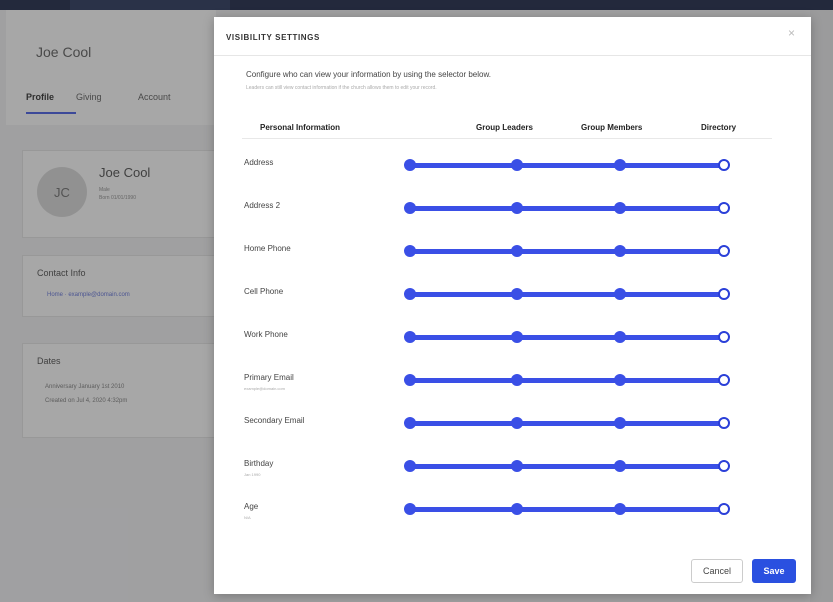 The image size is (833, 602). What do you see at coordinates (512, 522) in the screenshot?
I see `visibility-row: Age N/A` at bounding box center [512, 522].